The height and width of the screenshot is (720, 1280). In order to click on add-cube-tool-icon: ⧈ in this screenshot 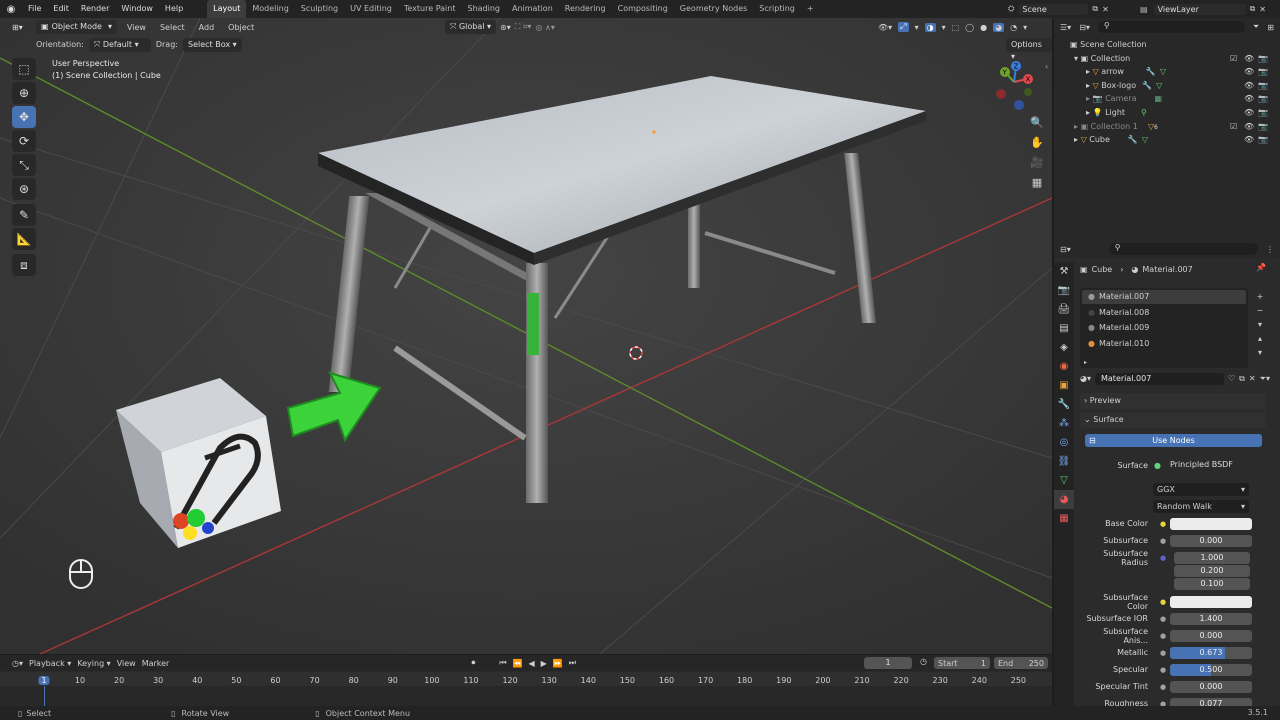, I will do `click(24, 265)`.